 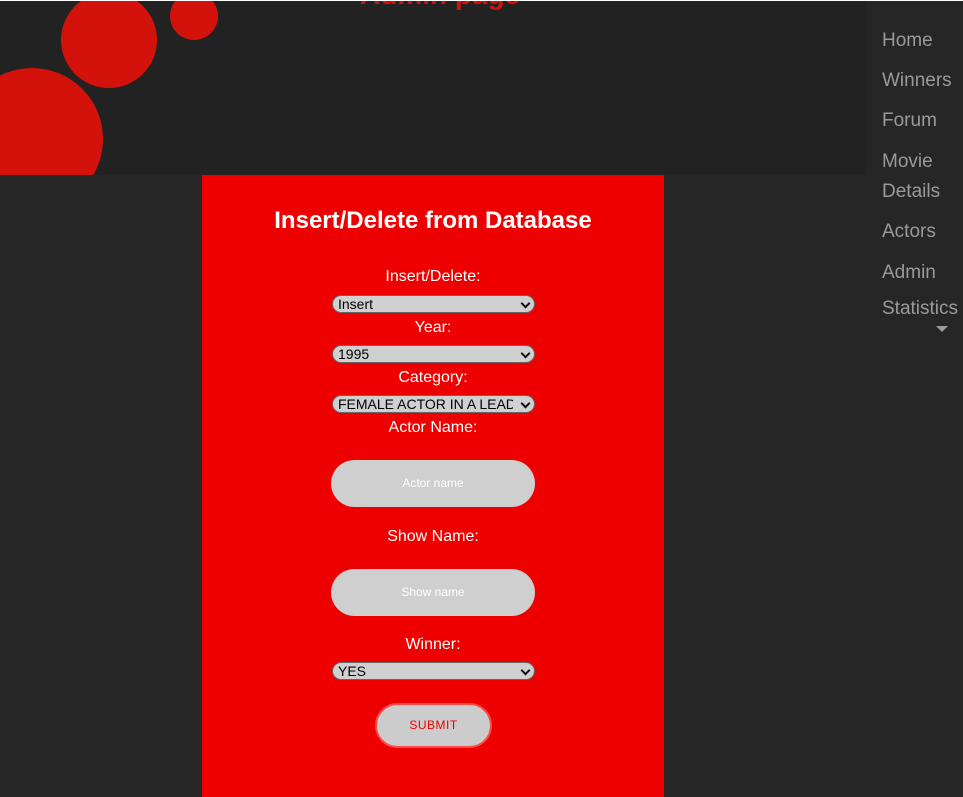 What do you see at coordinates (352, 671) in the screenshot?
I see `winner-select-value: YES` at bounding box center [352, 671].